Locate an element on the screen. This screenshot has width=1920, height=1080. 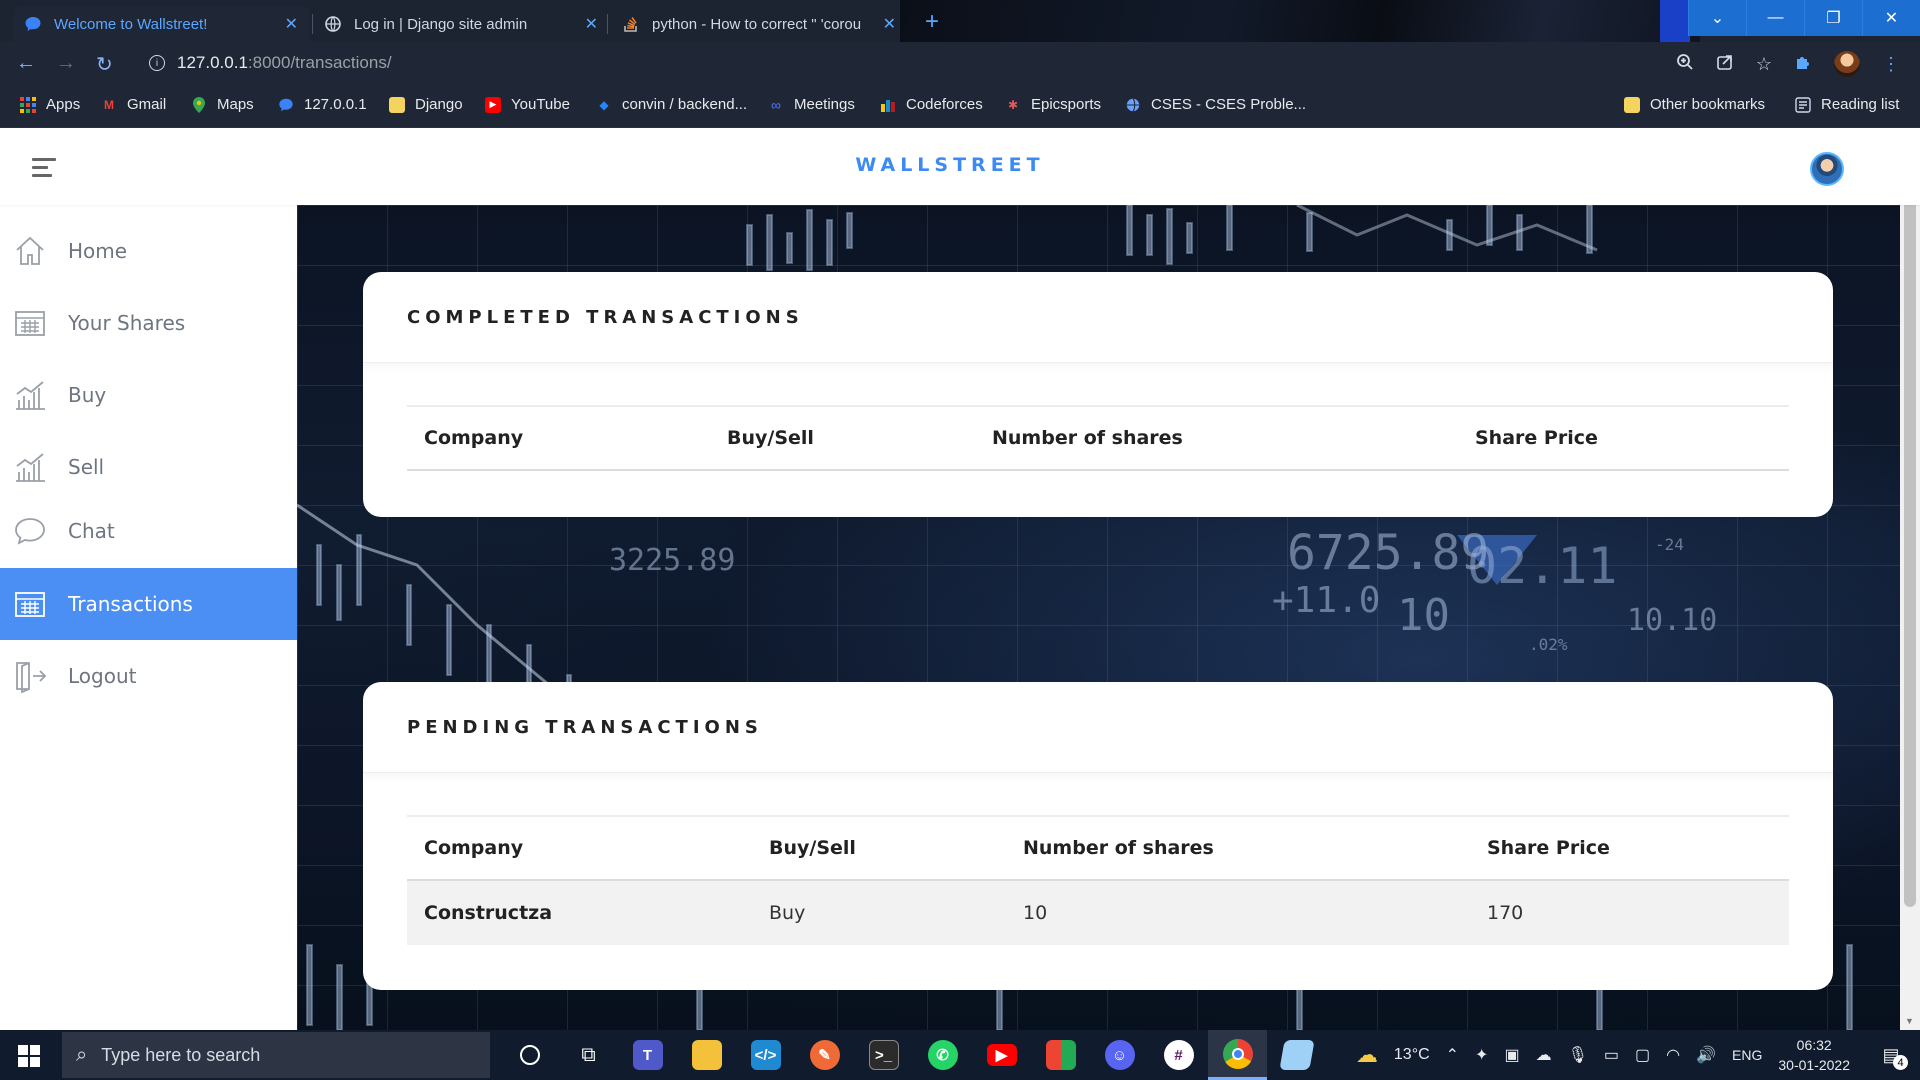
temperature: 13°C is located at coordinates (1412, 1055).